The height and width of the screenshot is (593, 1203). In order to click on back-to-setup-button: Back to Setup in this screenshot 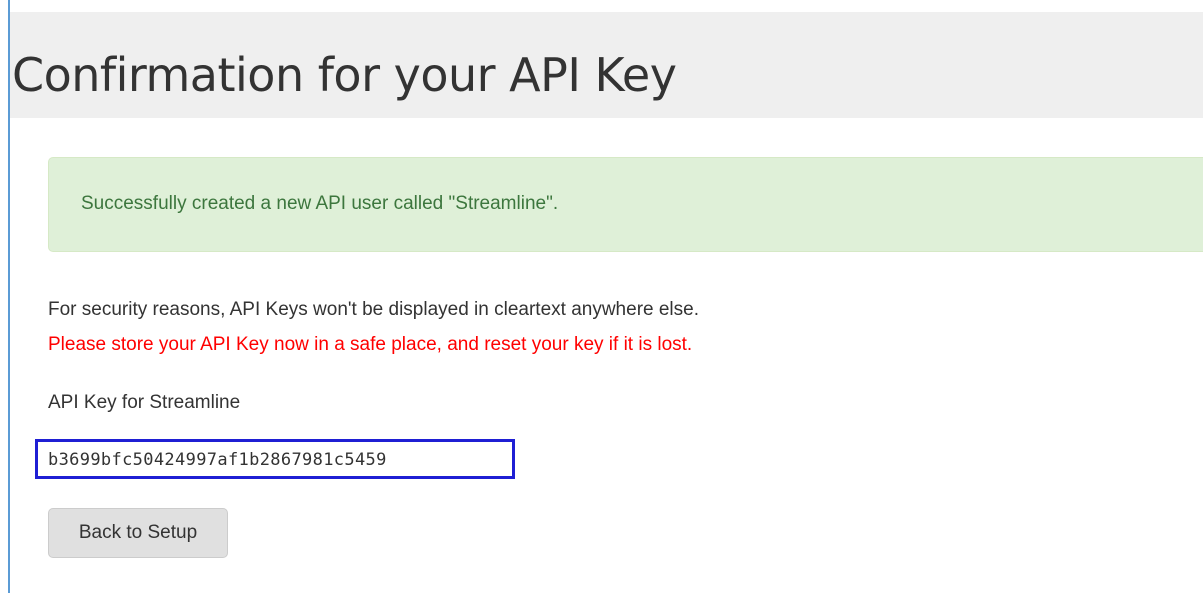, I will do `click(138, 533)`.